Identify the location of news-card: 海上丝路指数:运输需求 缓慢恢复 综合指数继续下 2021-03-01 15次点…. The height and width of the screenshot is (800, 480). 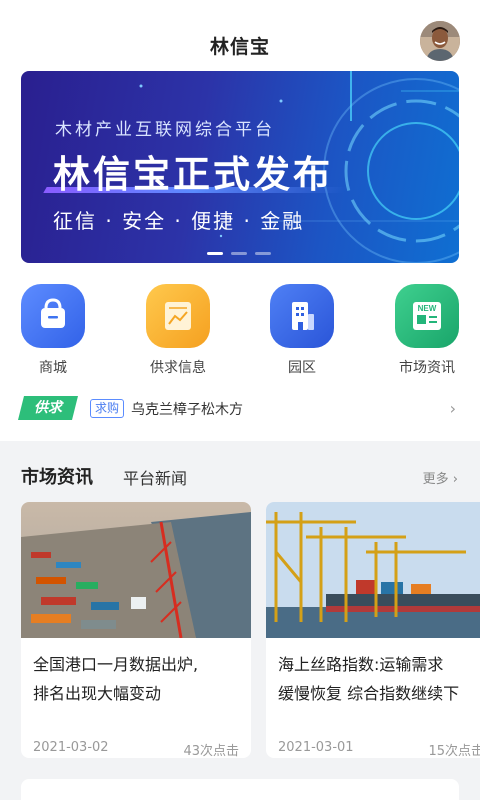
(373, 630).